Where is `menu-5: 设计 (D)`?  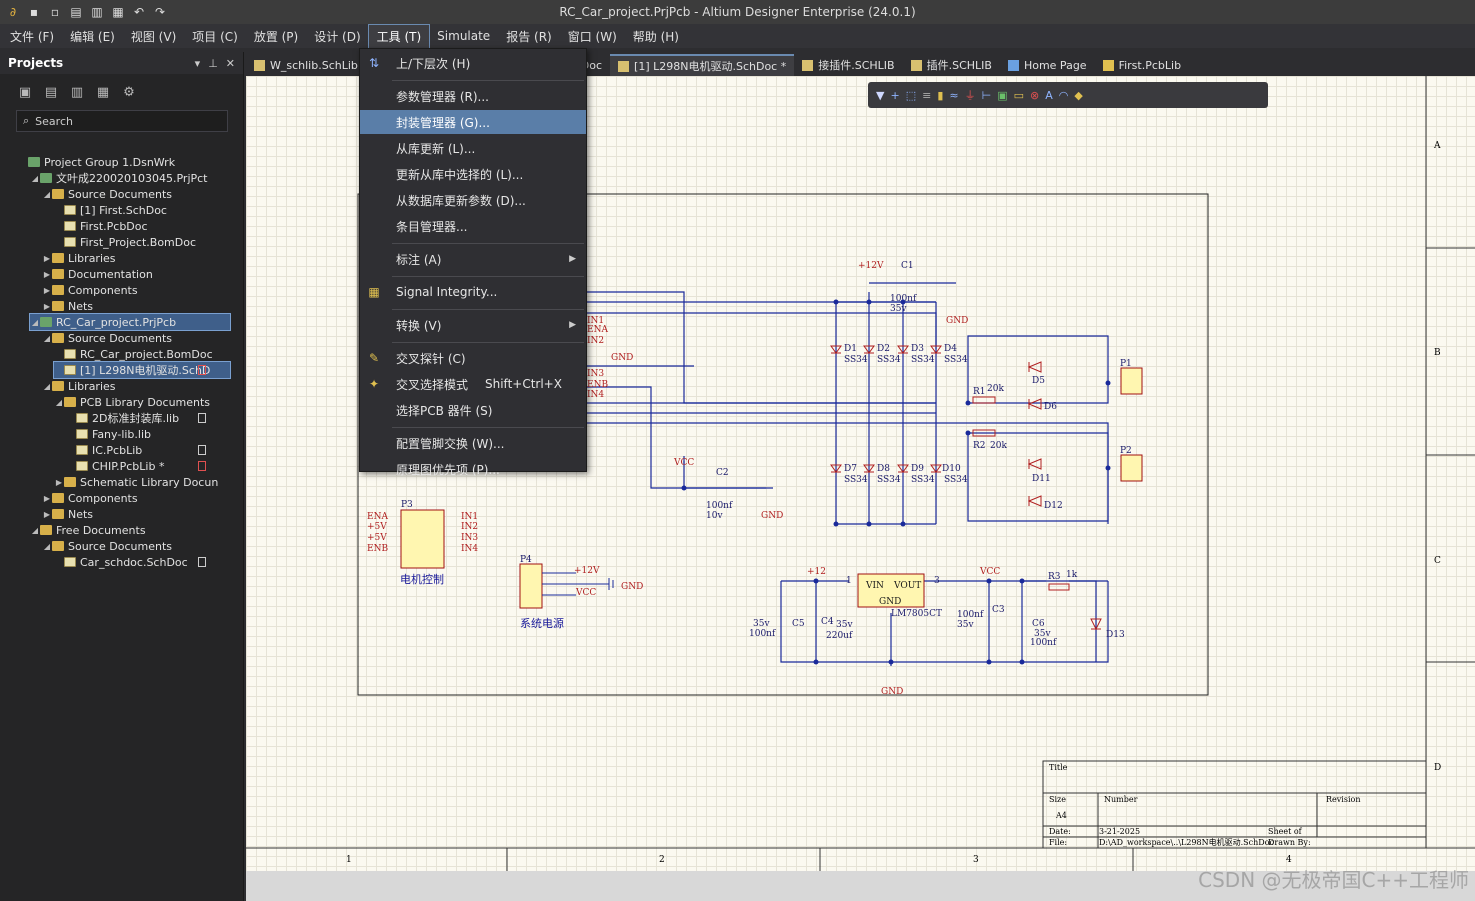 menu-5: 设计 (D) is located at coordinates (337, 36).